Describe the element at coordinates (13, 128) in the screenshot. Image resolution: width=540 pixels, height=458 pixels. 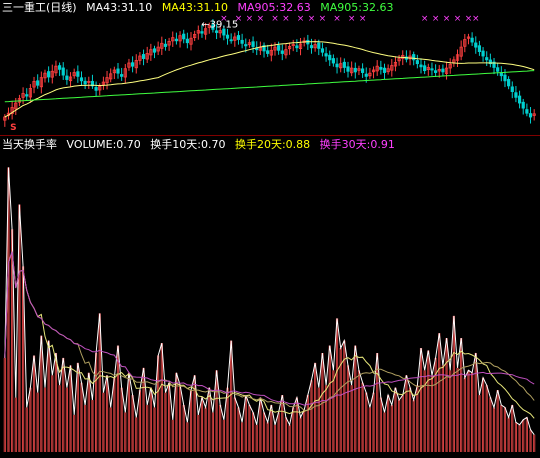
I see `s-marker: S` at that location.